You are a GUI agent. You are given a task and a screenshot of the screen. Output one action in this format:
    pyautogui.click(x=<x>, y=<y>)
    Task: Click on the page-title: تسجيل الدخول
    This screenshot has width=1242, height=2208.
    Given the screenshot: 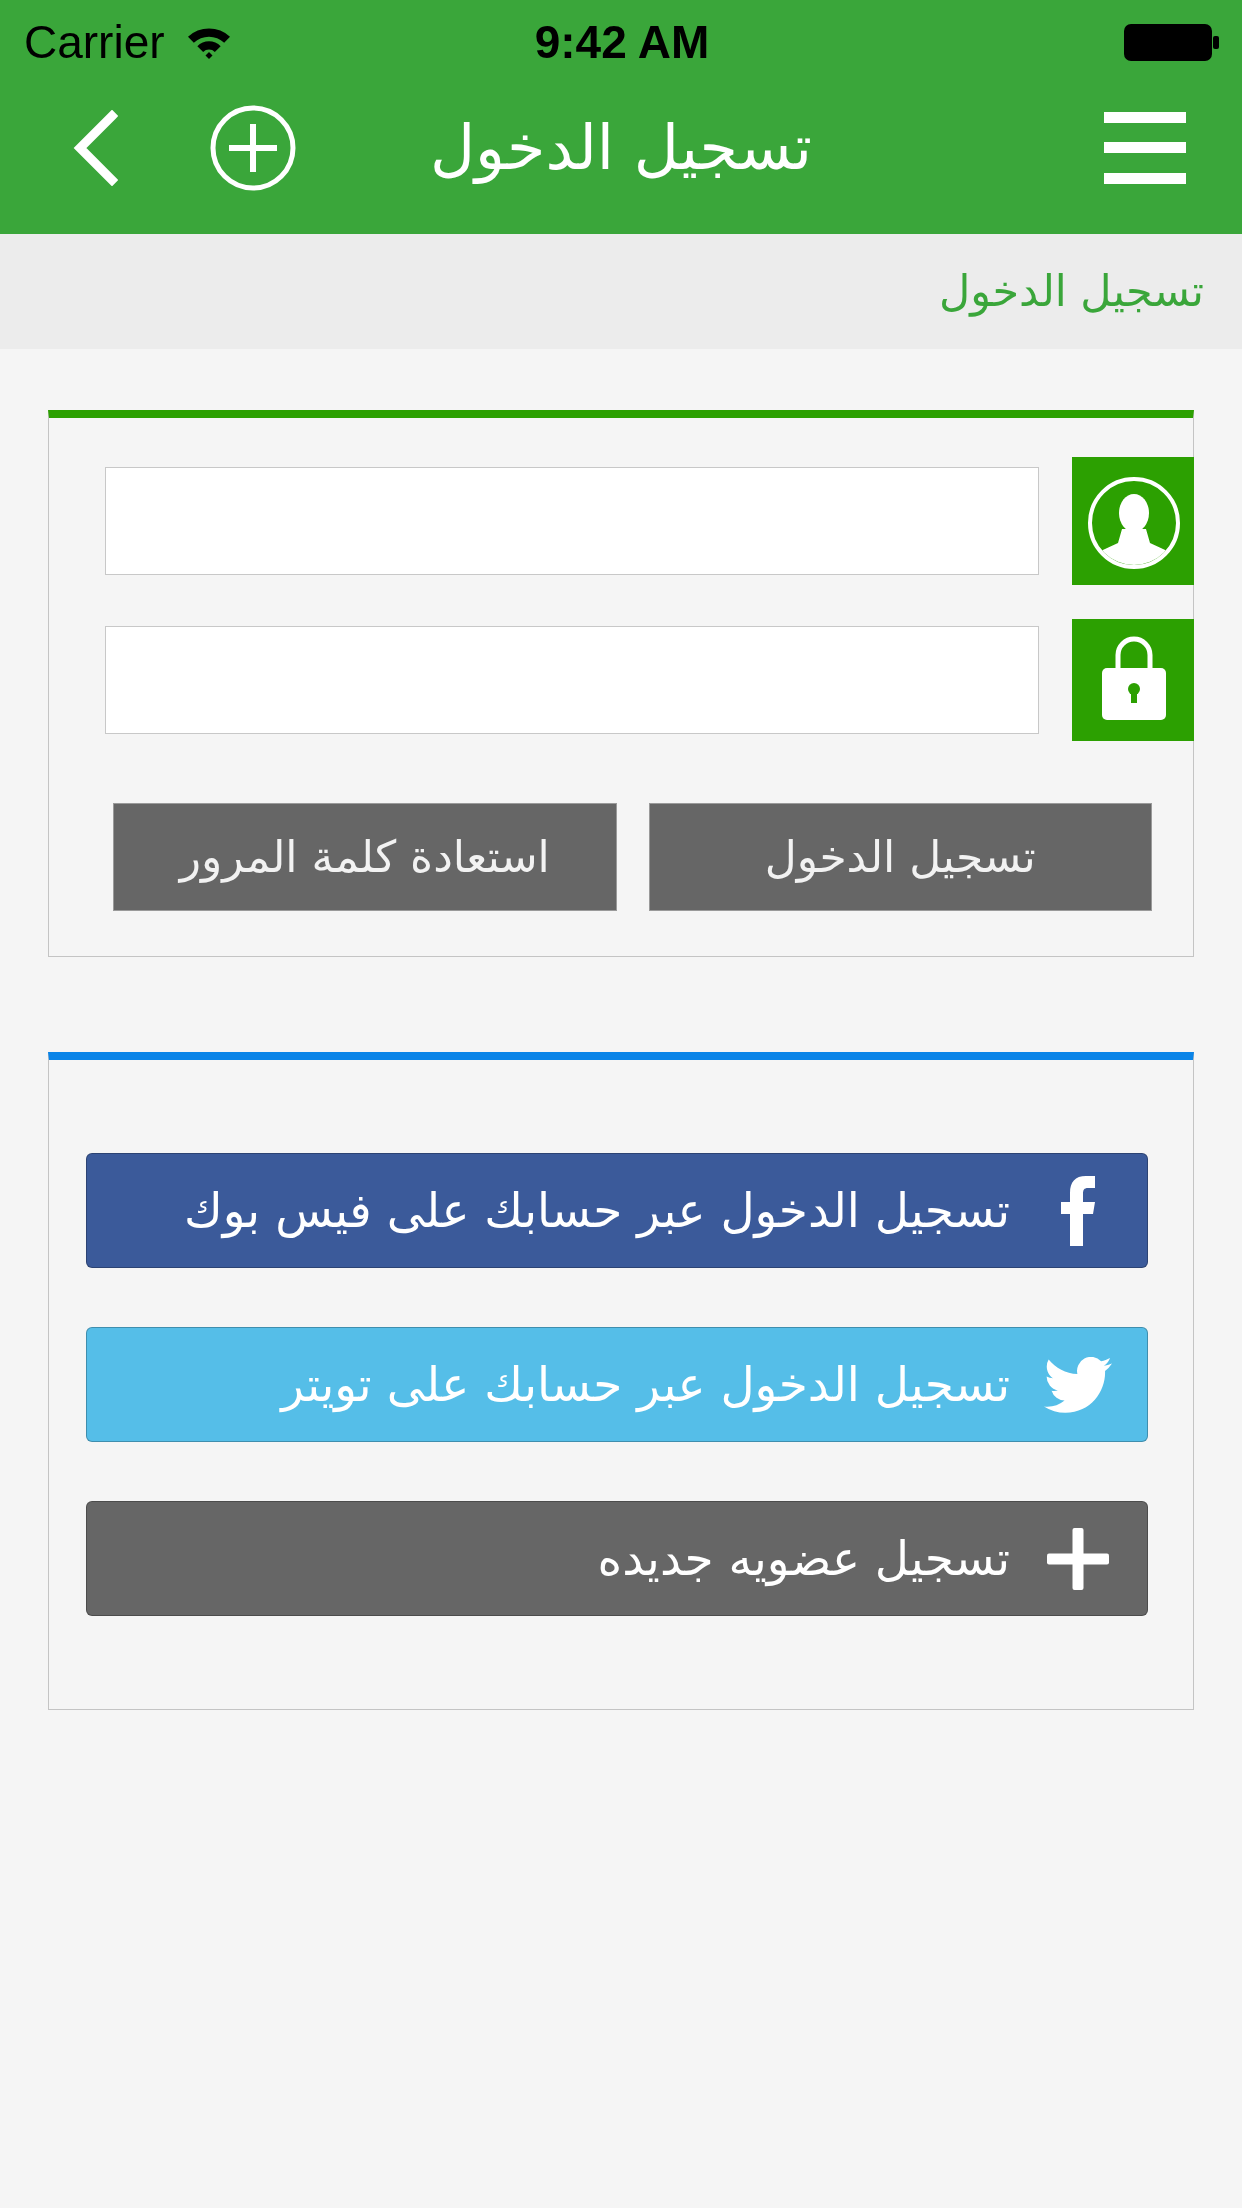 What is the action you would take?
    pyautogui.click(x=621, y=148)
    